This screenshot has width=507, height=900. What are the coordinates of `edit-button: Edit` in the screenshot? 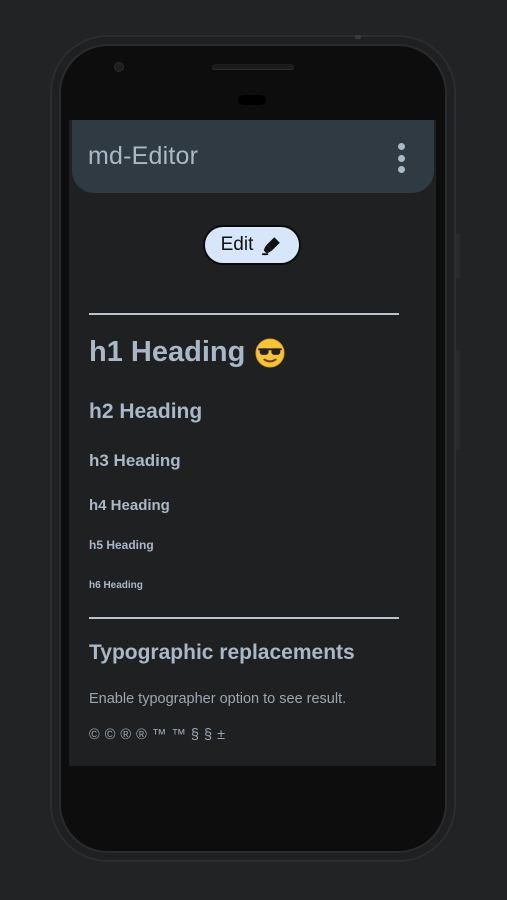 It's located at (252, 245).